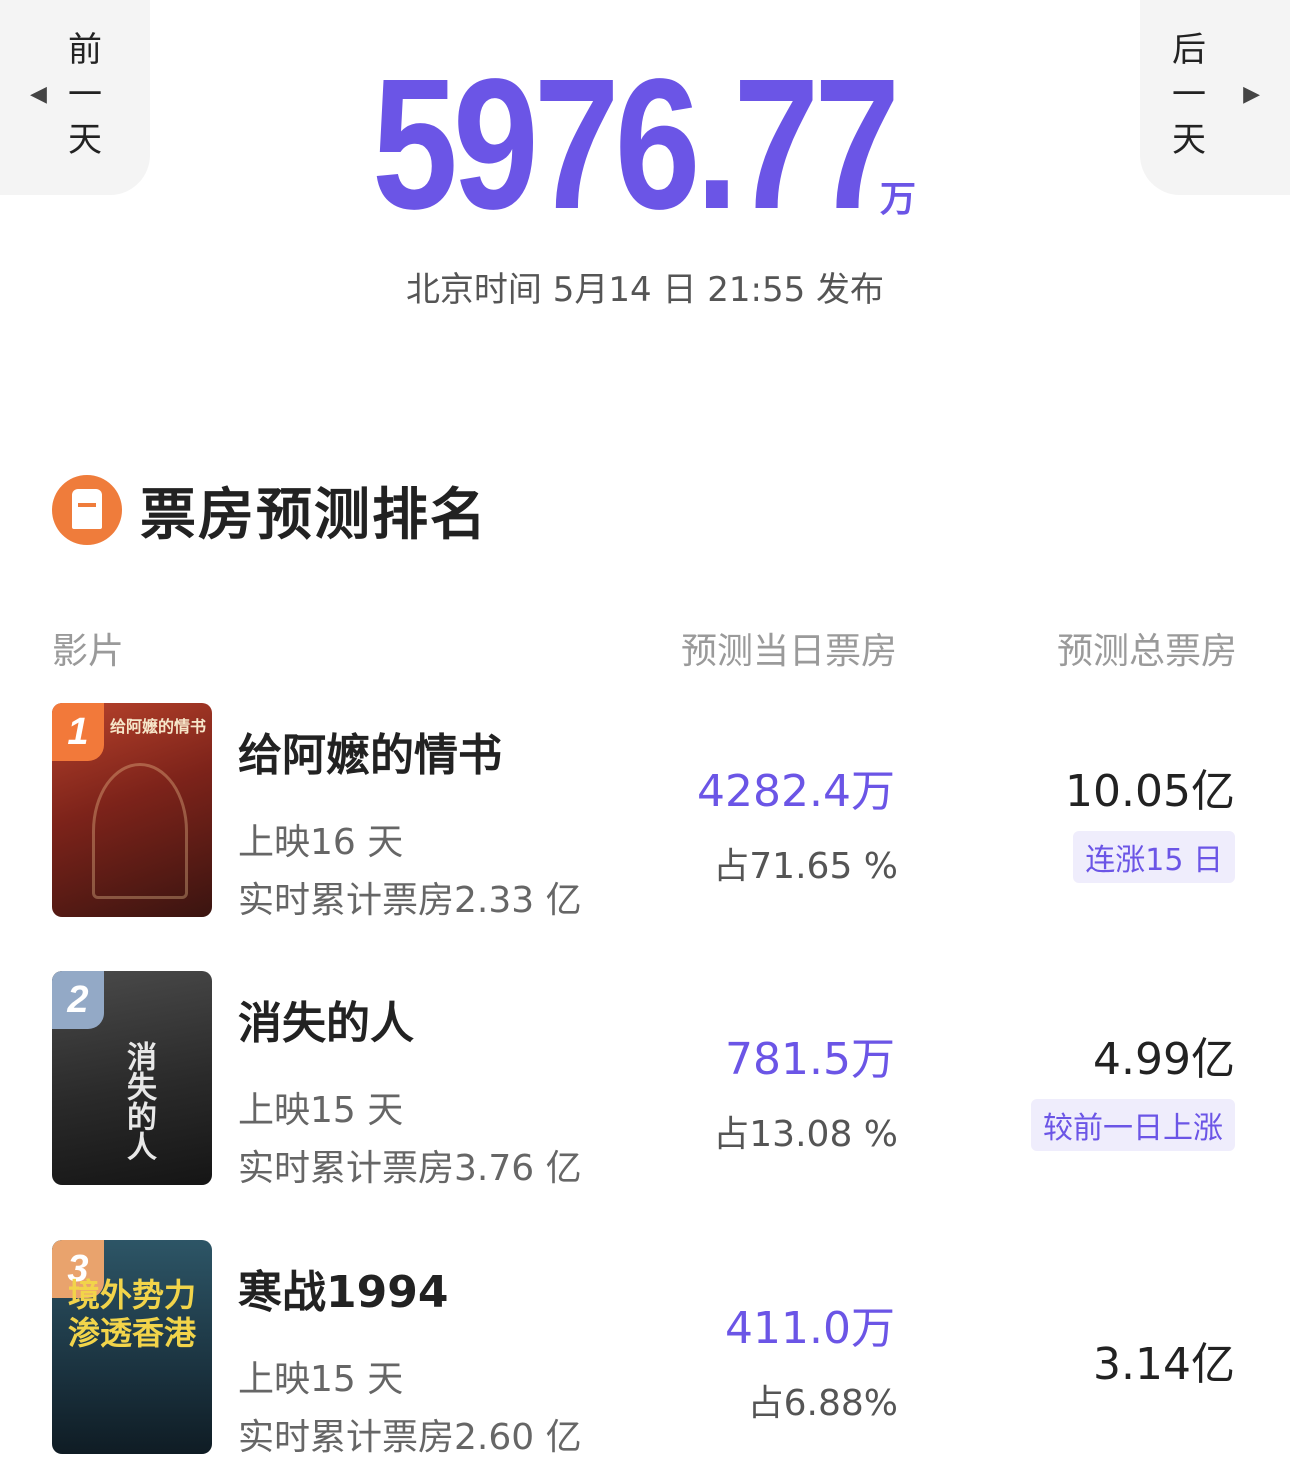 The width and height of the screenshot is (1290, 1474). What do you see at coordinates (410, 1168) in the screenshot?
I see `cumulative-box-office: 实时累计票房3.76 亿` at bounding box center [410, 1168].